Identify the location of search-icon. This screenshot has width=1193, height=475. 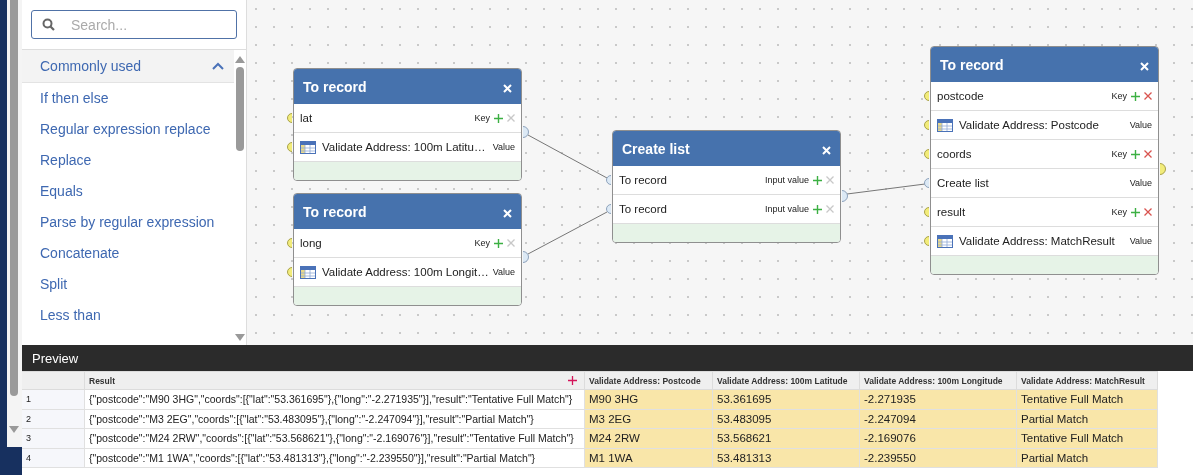
(48, 24).